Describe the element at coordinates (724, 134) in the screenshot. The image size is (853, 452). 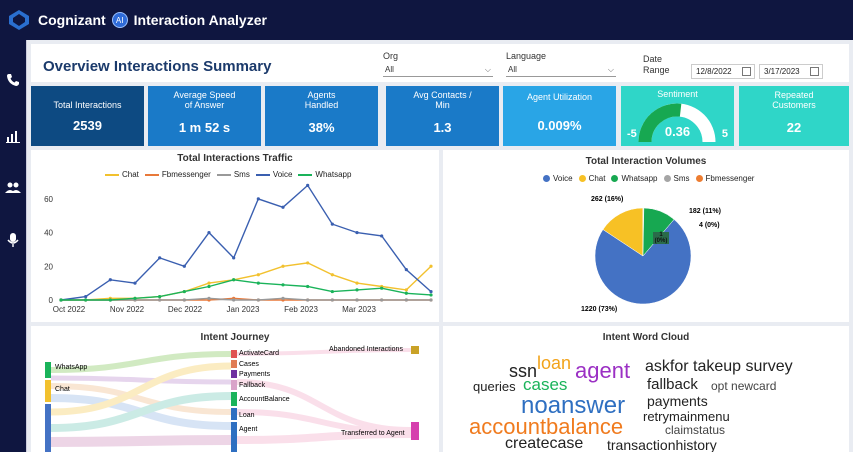
I see `gauge-max: 5` at that location.